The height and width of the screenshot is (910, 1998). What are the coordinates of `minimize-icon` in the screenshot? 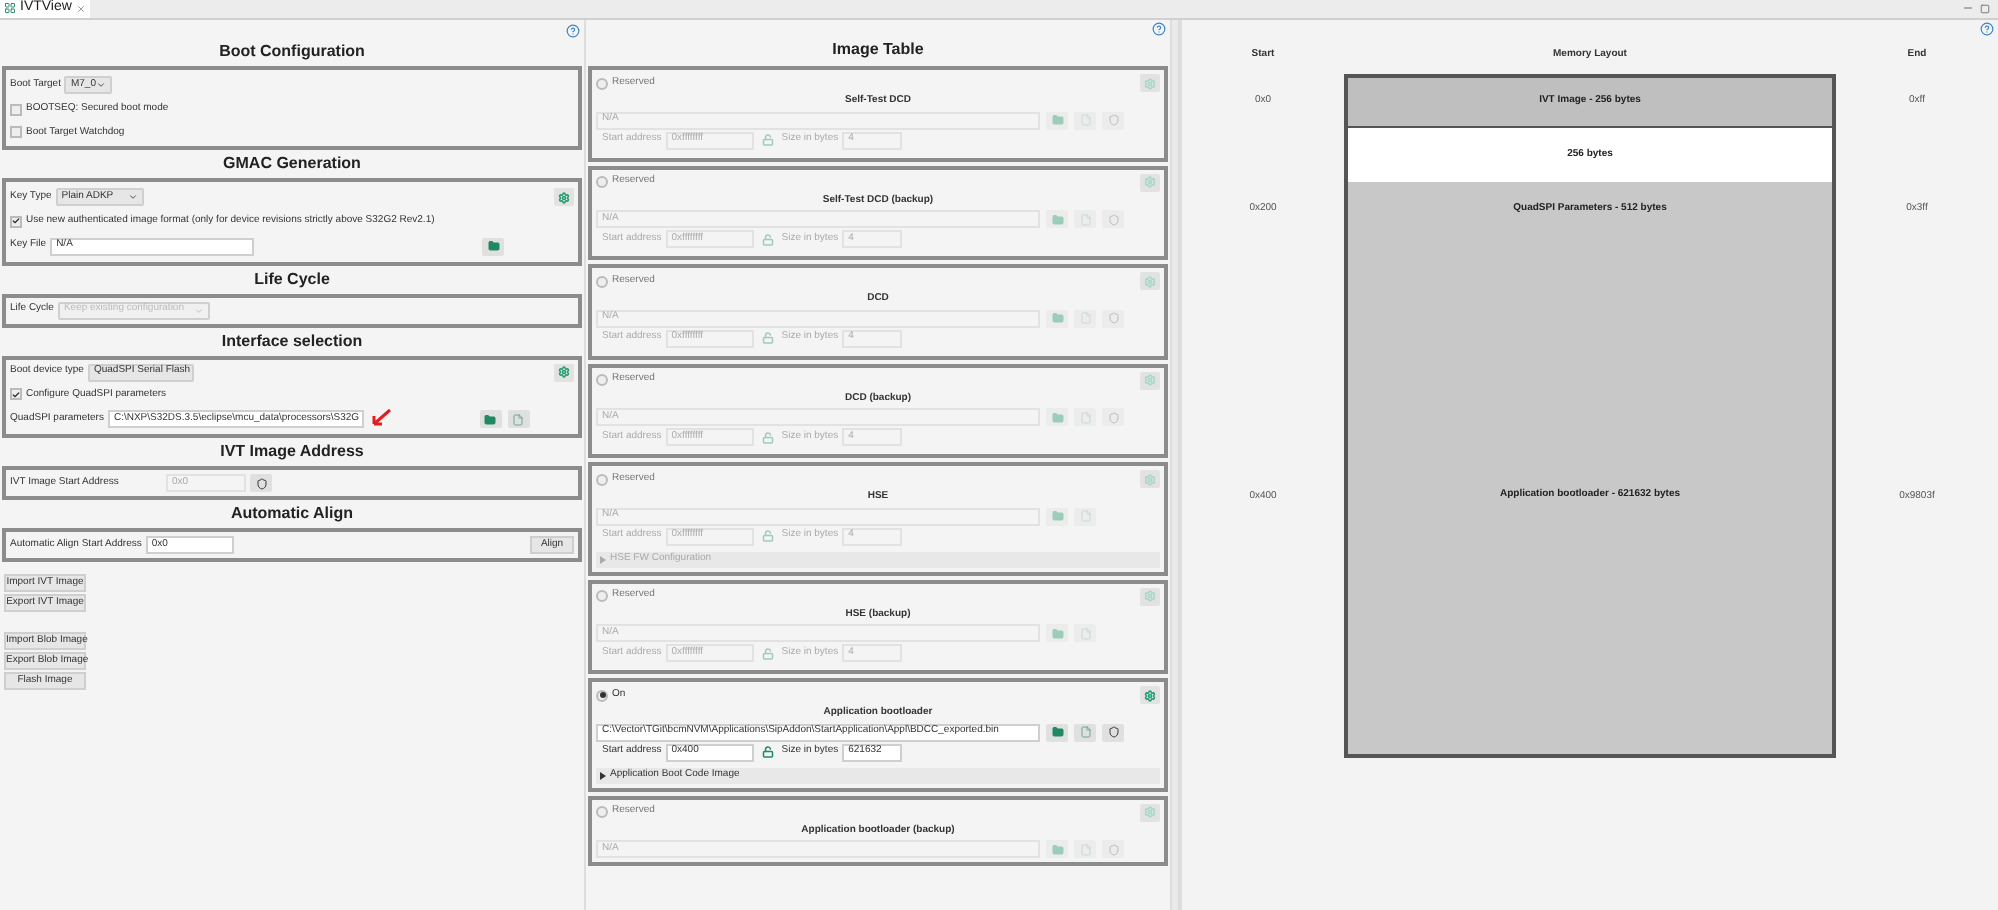 It's located at (1968, 8).